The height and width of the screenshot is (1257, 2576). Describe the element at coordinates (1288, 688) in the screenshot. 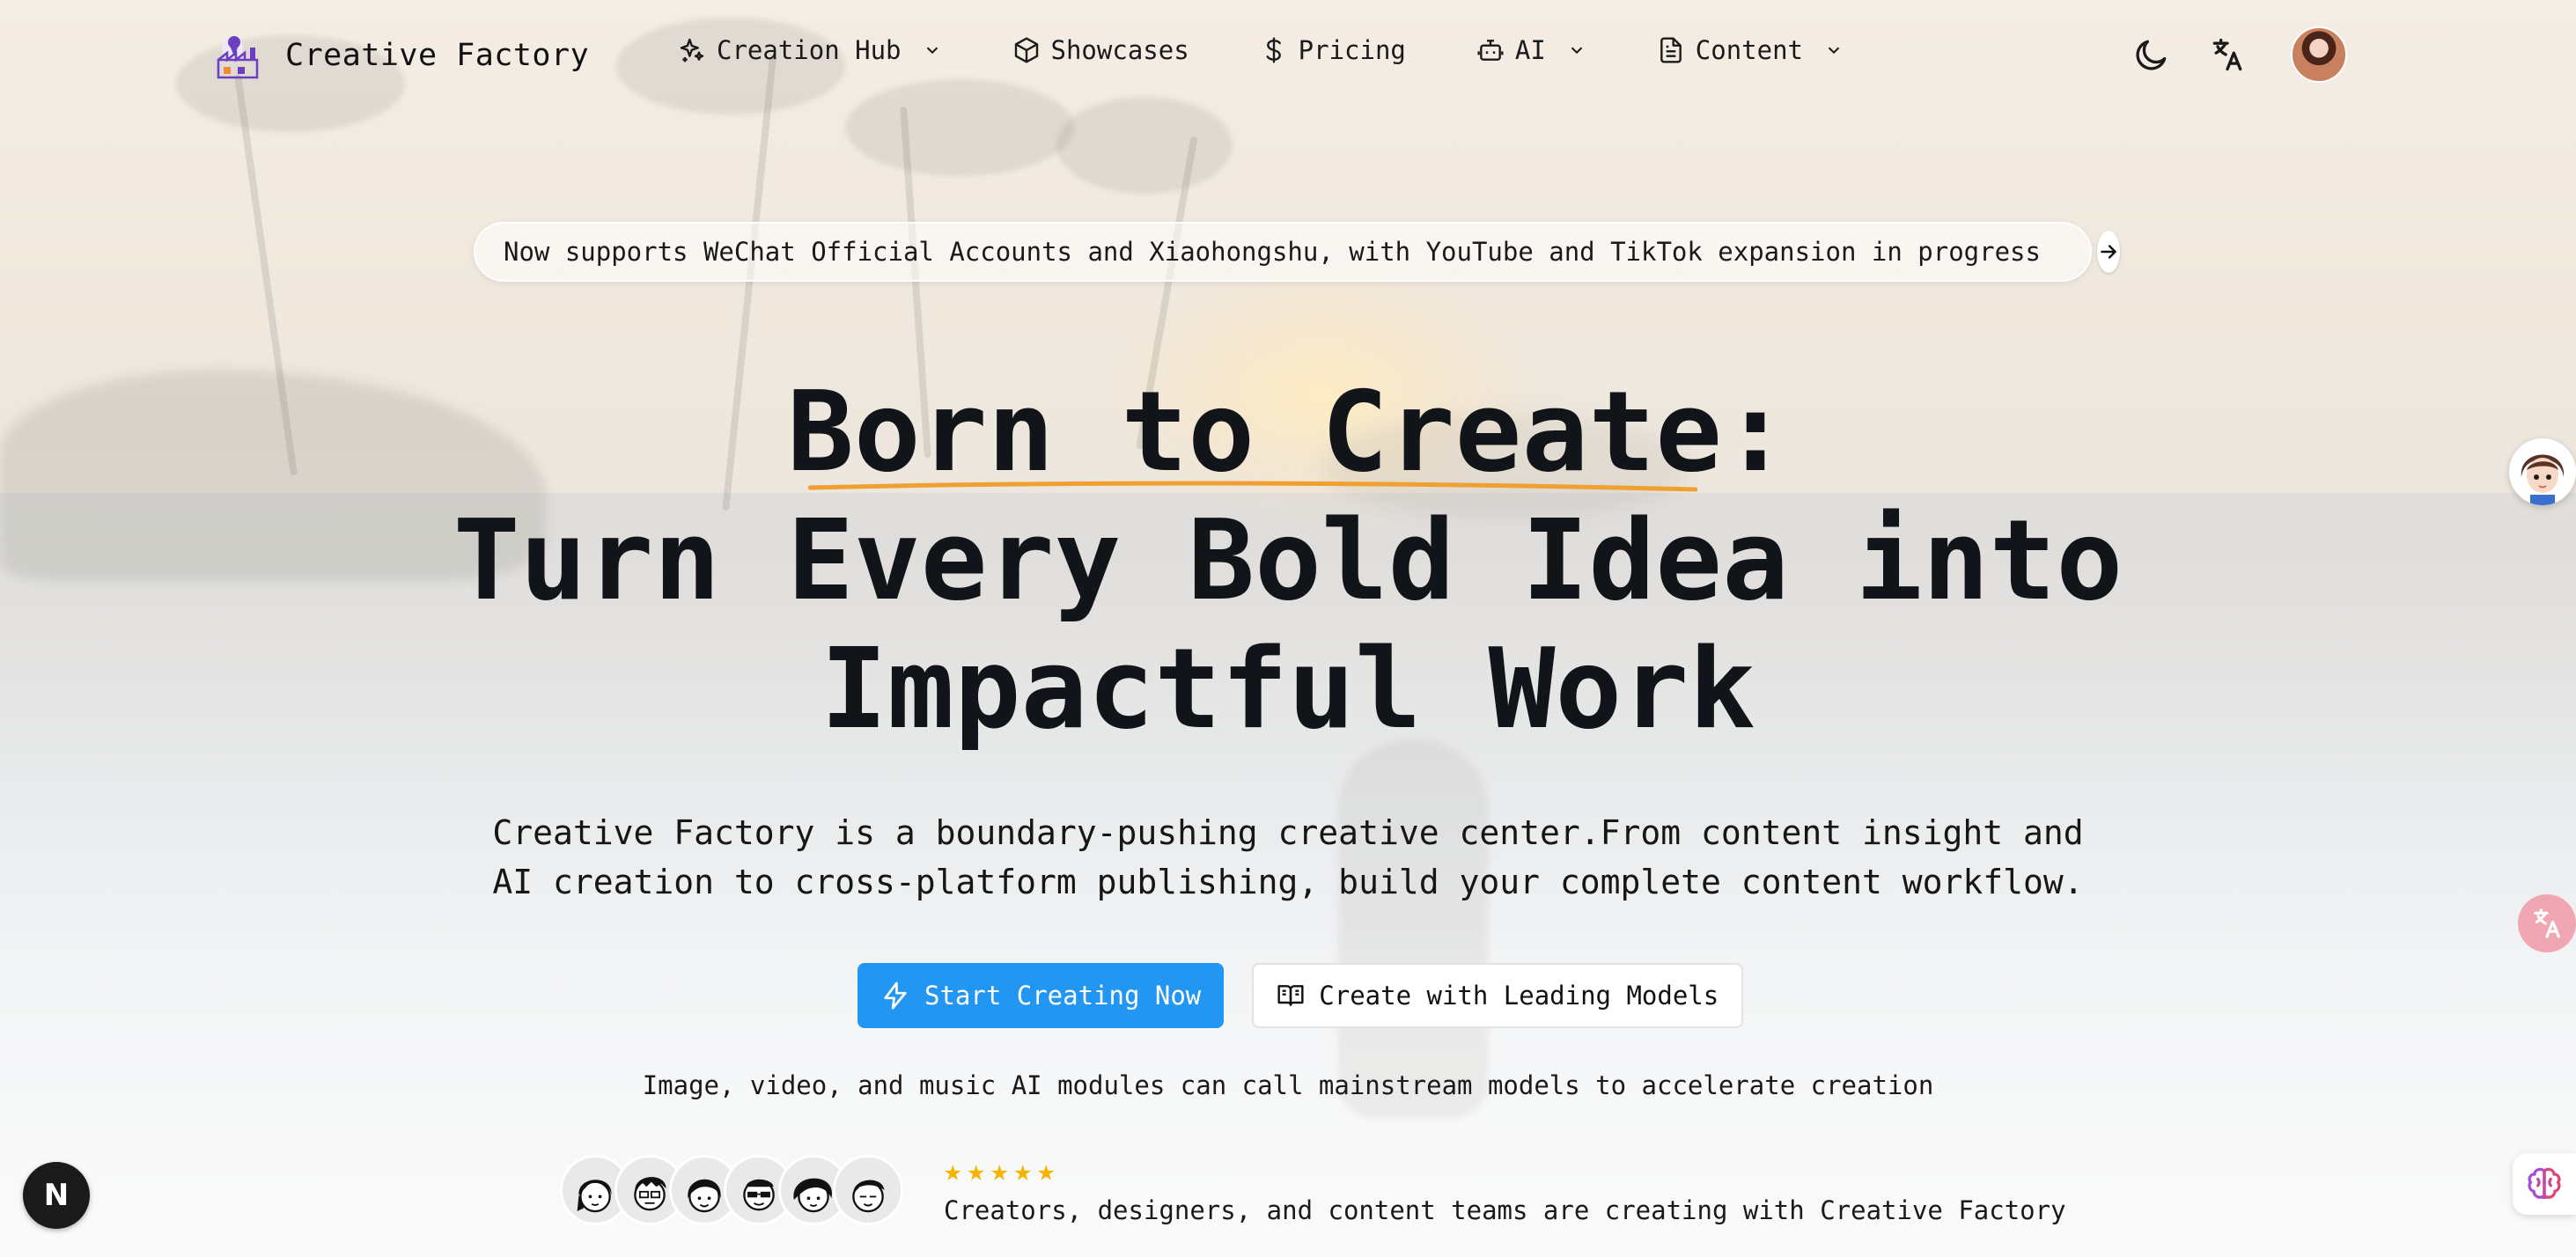

I see `hero-line-3: Impactful Work` at that location.